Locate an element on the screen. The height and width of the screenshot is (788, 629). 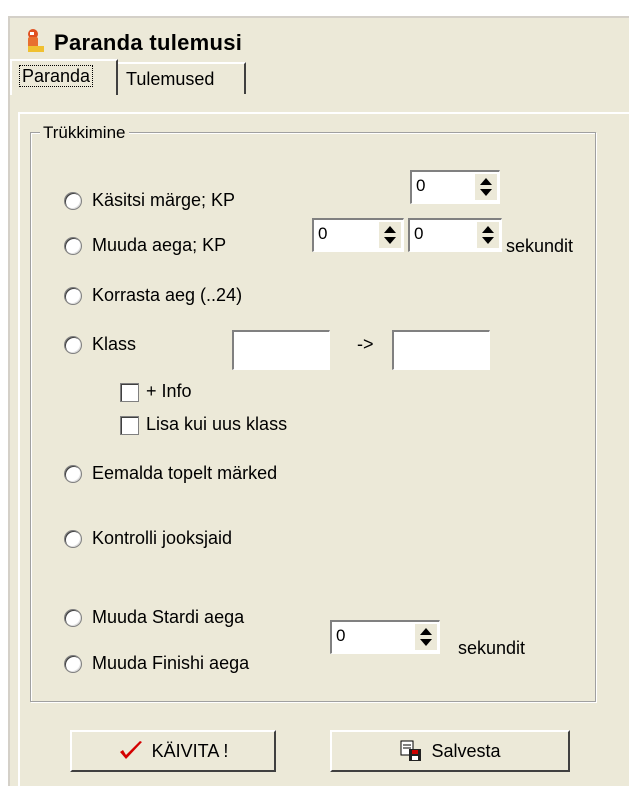
start-finish-seconds-label: sekundit is located at coordinates (492, 648).